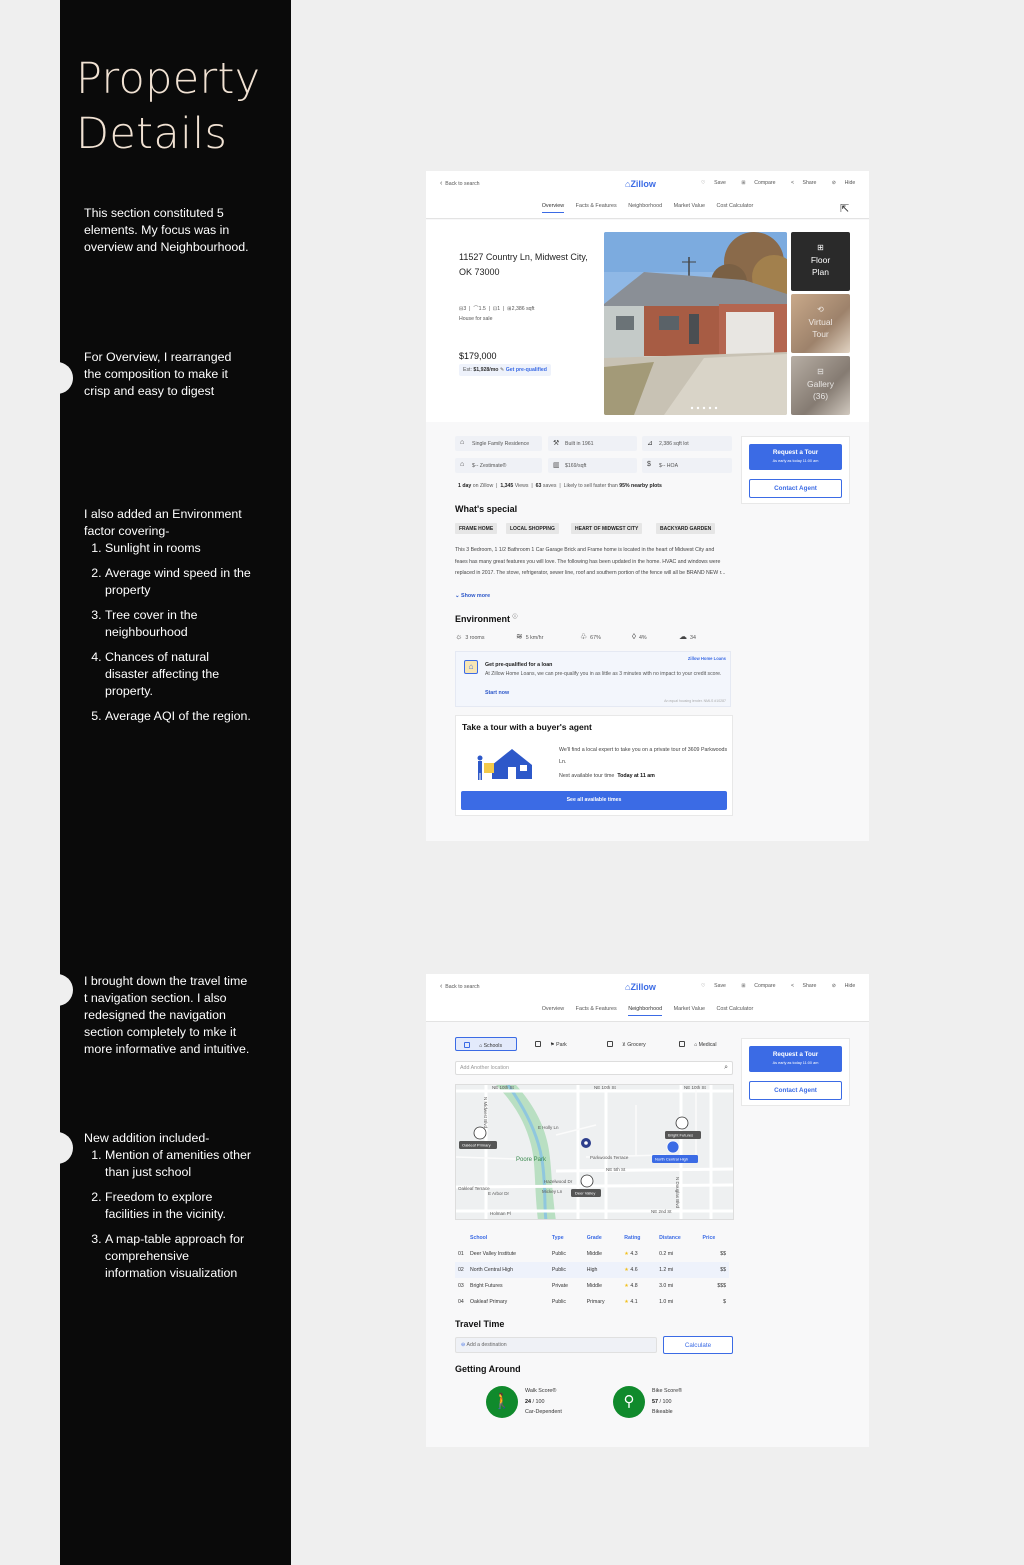  I want to click on chip-label: 2,386 sqft lot, so click(674, 444).